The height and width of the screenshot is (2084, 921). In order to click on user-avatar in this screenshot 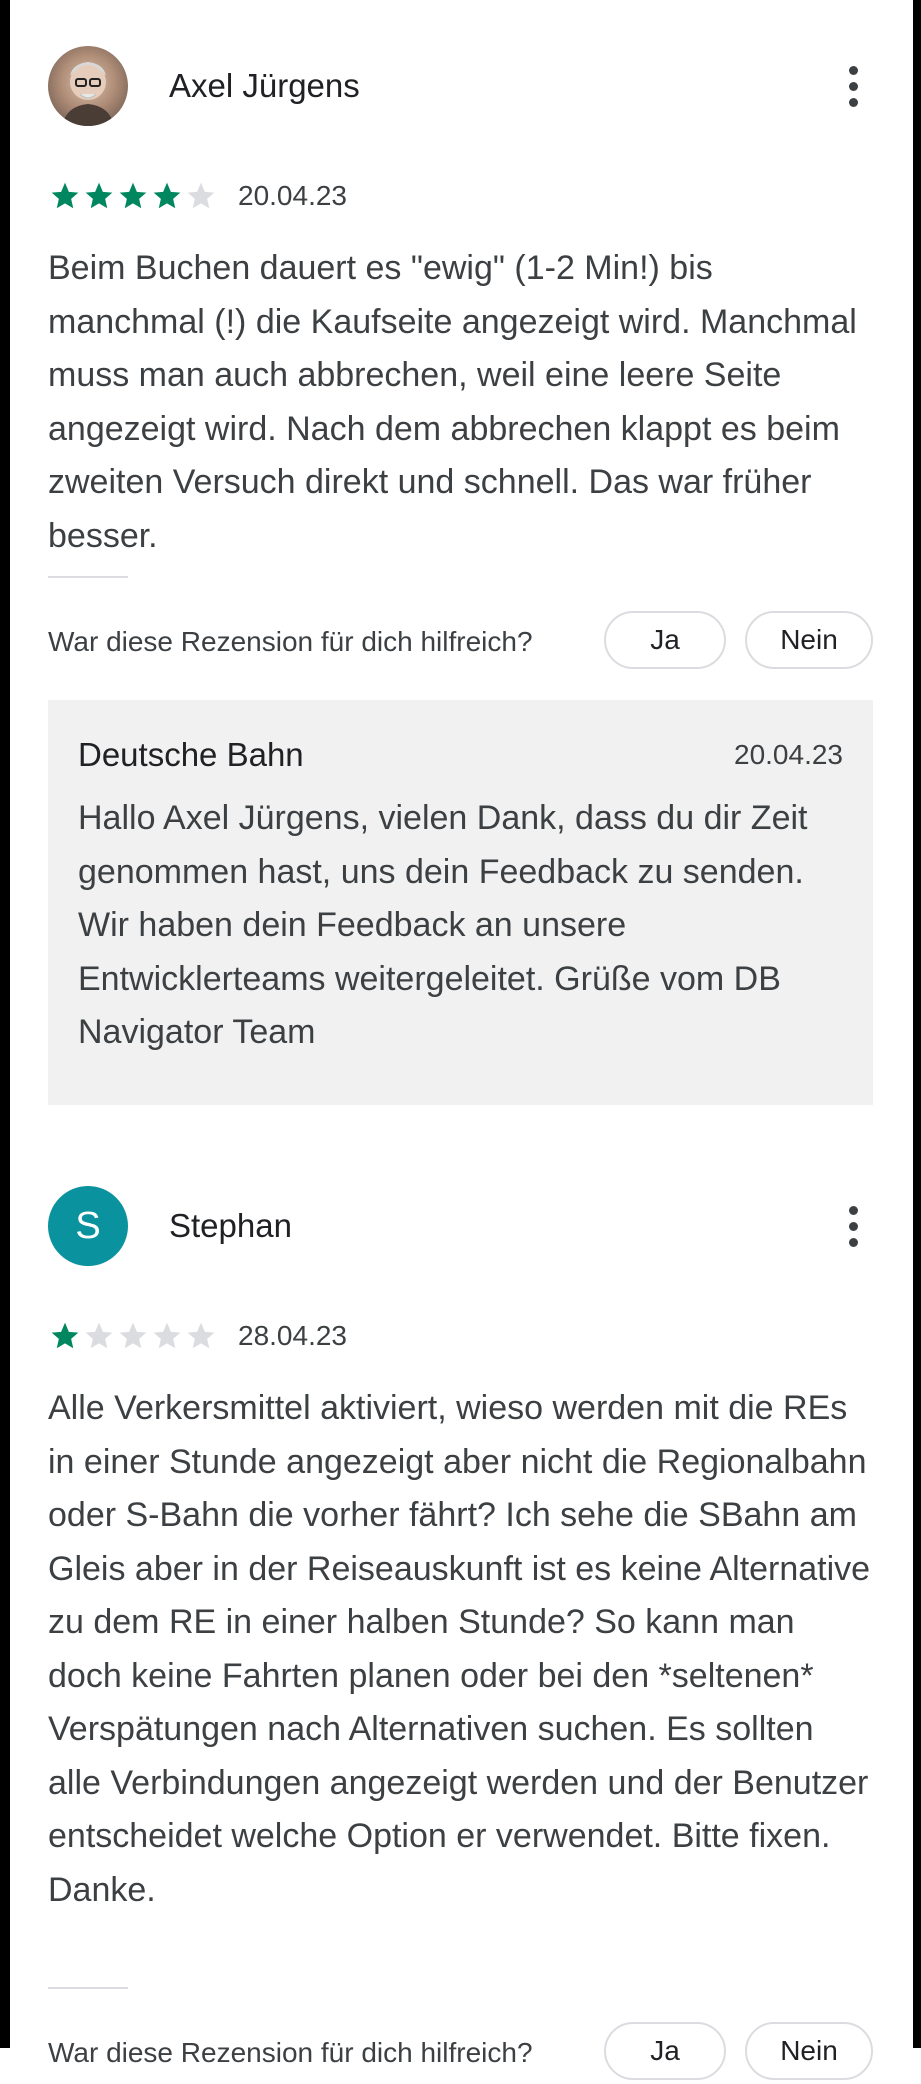, I will do `click(88, 86)`.